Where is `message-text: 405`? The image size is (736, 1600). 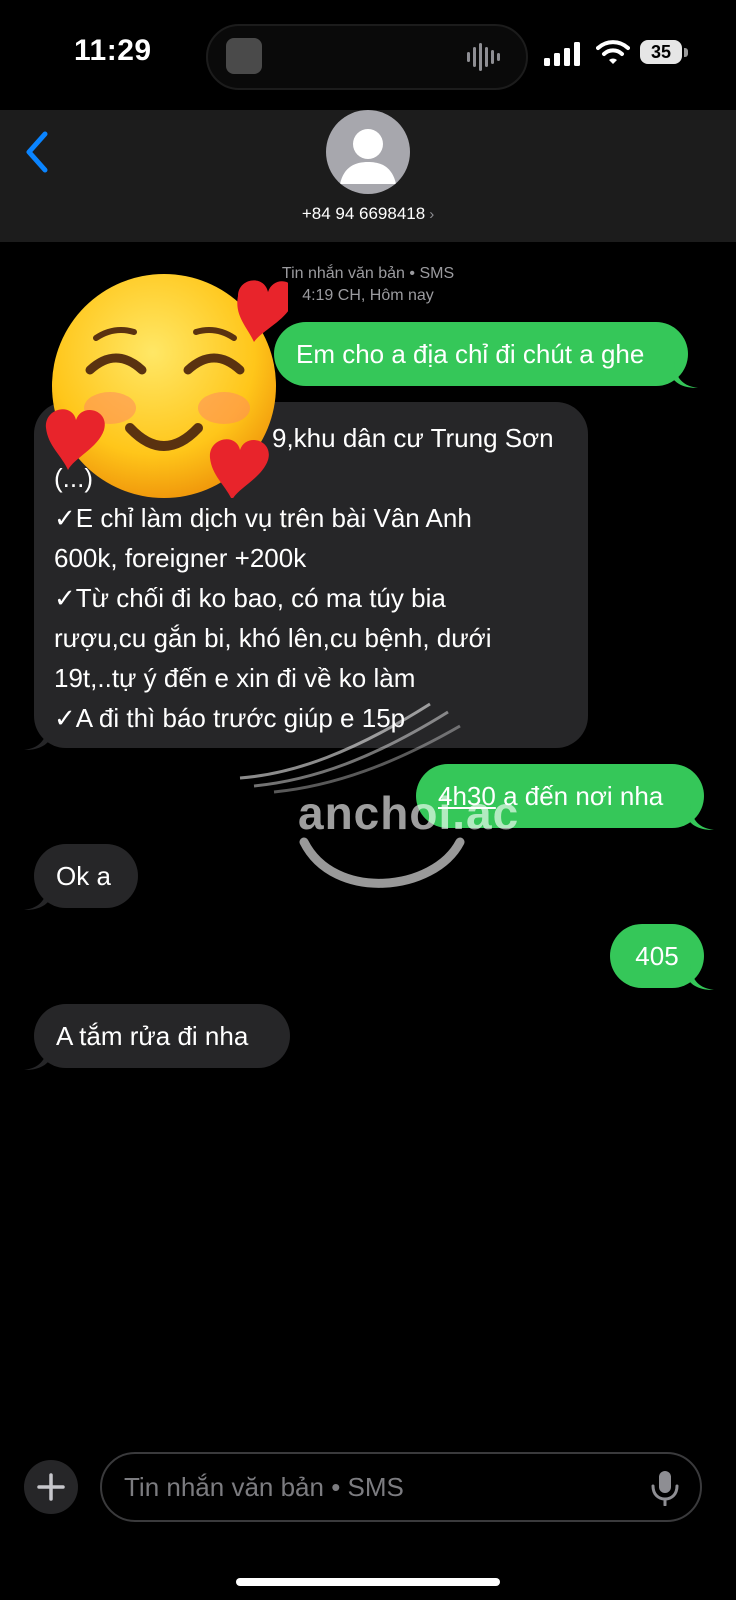 message-text: 405 is located at coordinates (657, 956).